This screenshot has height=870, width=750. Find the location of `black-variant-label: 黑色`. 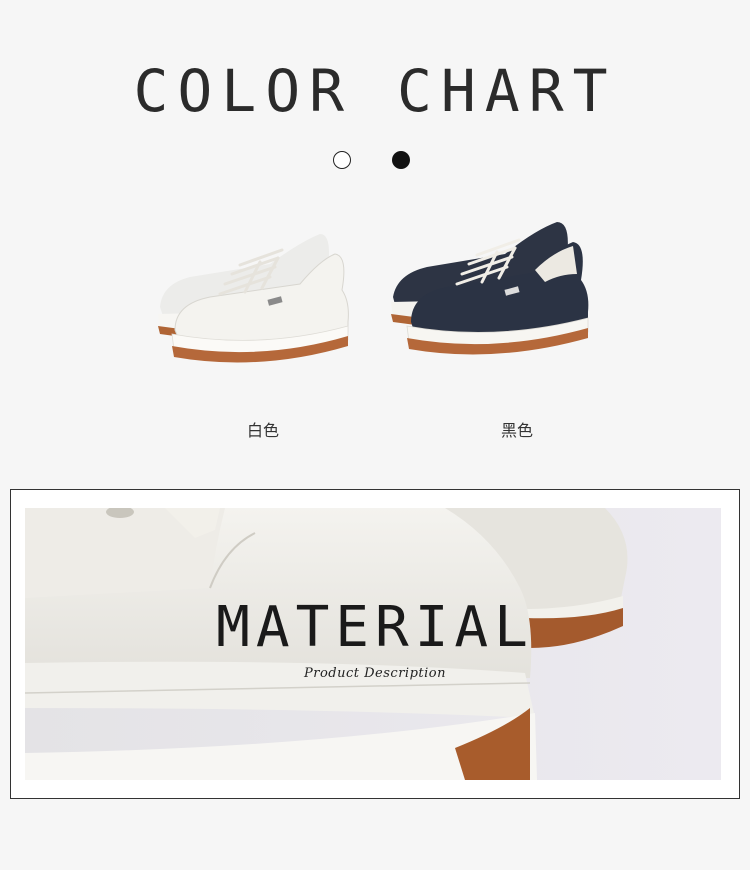

black-variant-label: 黑色 is located at coordinates (516, 430).